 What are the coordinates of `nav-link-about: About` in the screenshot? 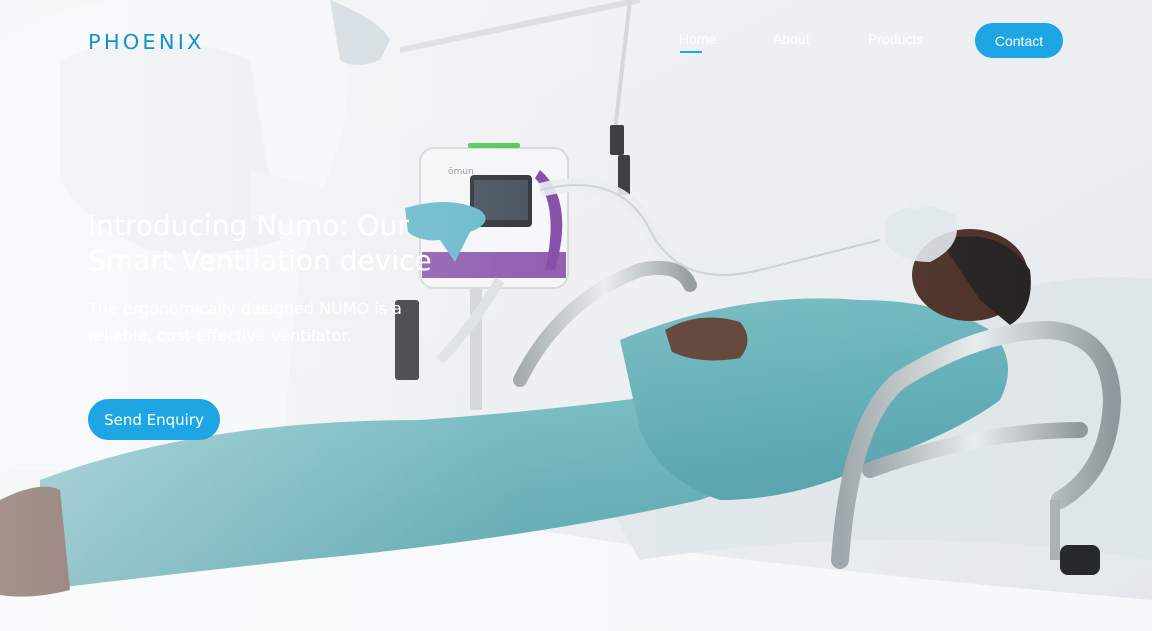 It's located at (791, 39).